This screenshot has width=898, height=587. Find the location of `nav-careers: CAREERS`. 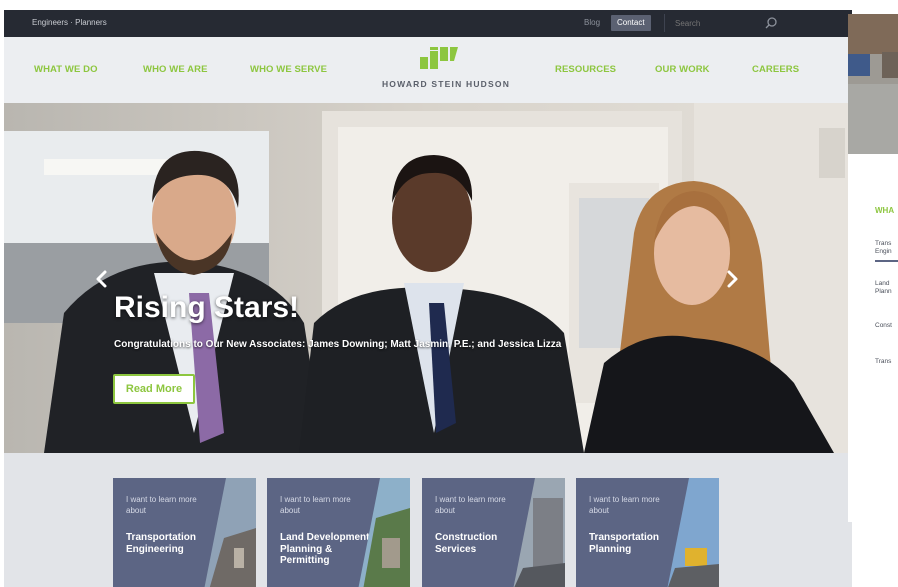

nav-careers: CAREERS is located at coordinates (775, 69).